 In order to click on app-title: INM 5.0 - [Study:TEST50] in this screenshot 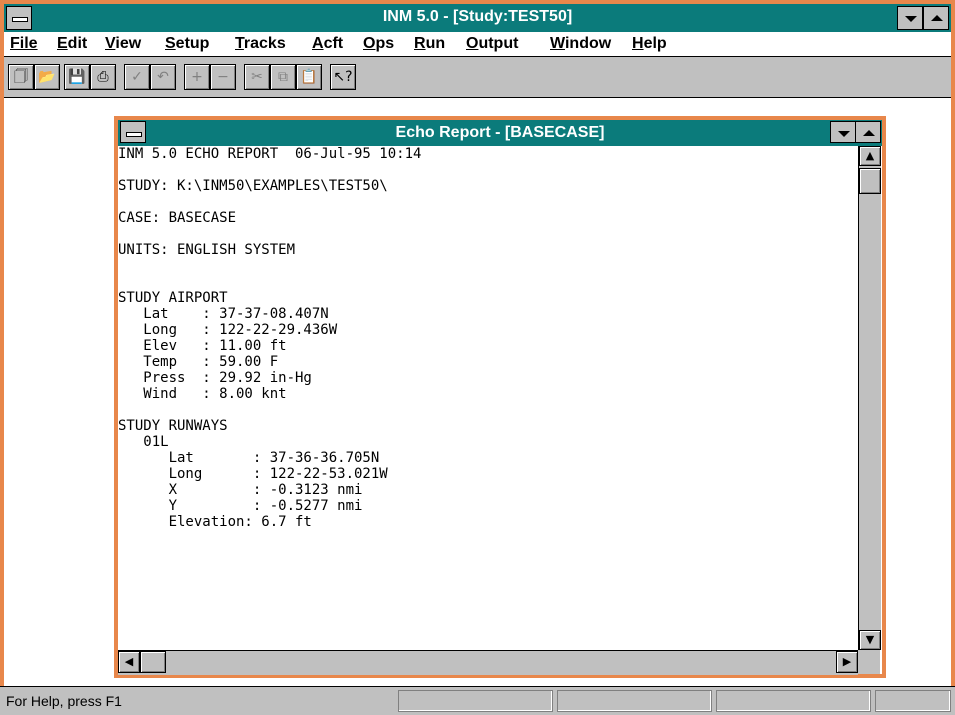, I will do `click(477, 16)`.